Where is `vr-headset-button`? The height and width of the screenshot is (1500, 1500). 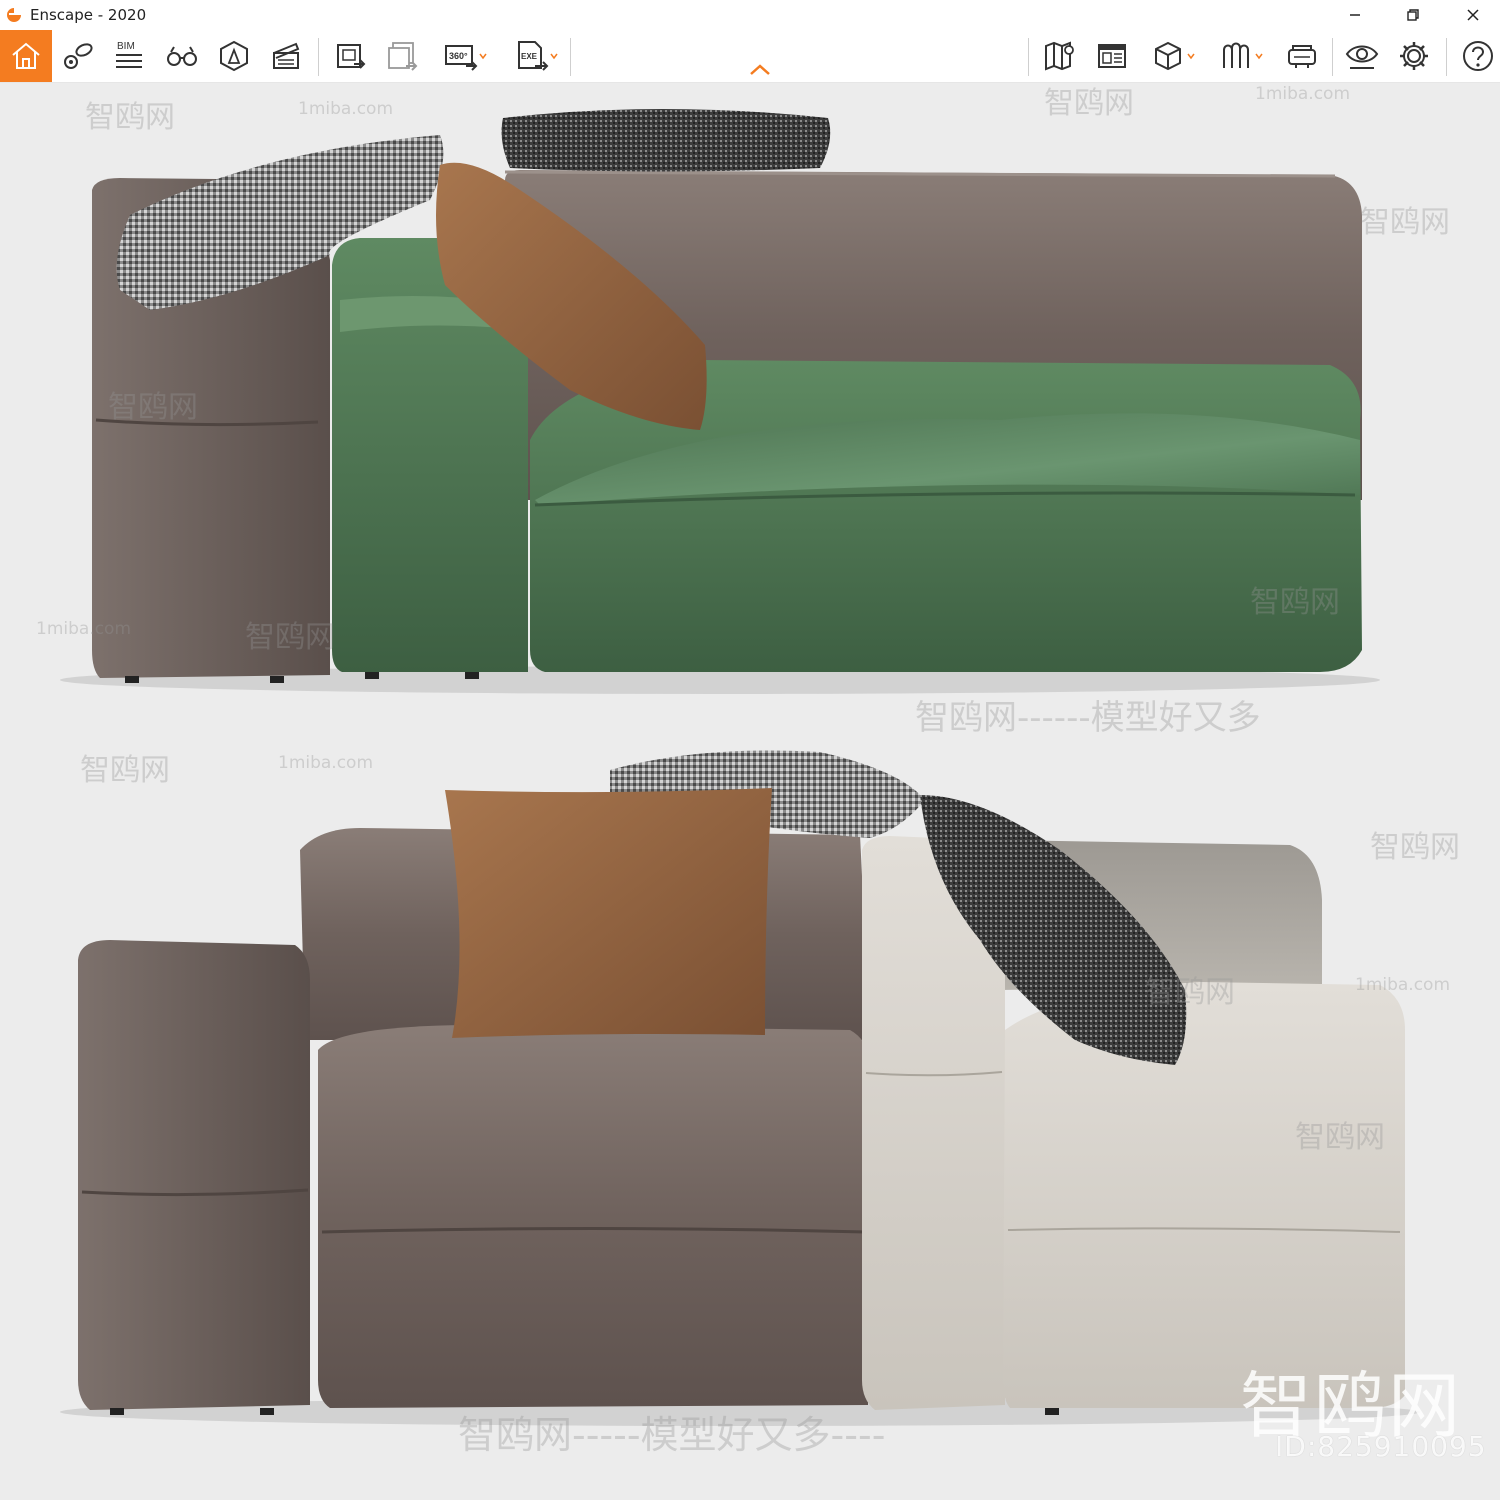 vr-headset-button is located at coordinates (1302, 56).